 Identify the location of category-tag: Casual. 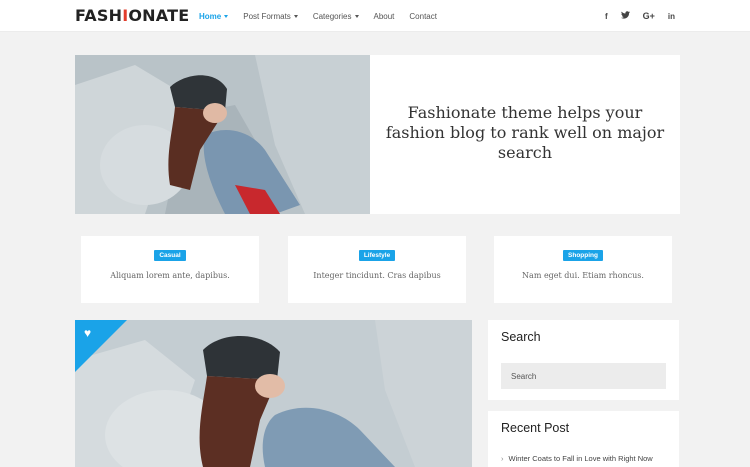
(170, 255).